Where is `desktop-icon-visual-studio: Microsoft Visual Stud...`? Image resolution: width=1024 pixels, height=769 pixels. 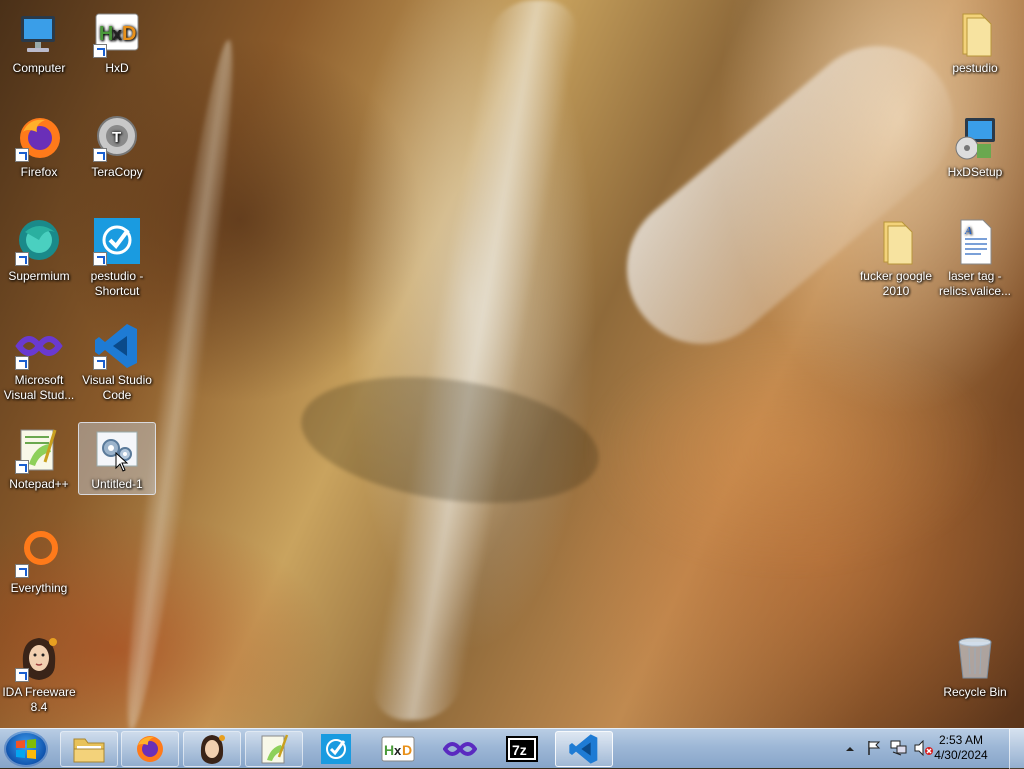 desktop-icon-visual-studio: Microsoft Visual Stud... is located at coordinates (39, 362).